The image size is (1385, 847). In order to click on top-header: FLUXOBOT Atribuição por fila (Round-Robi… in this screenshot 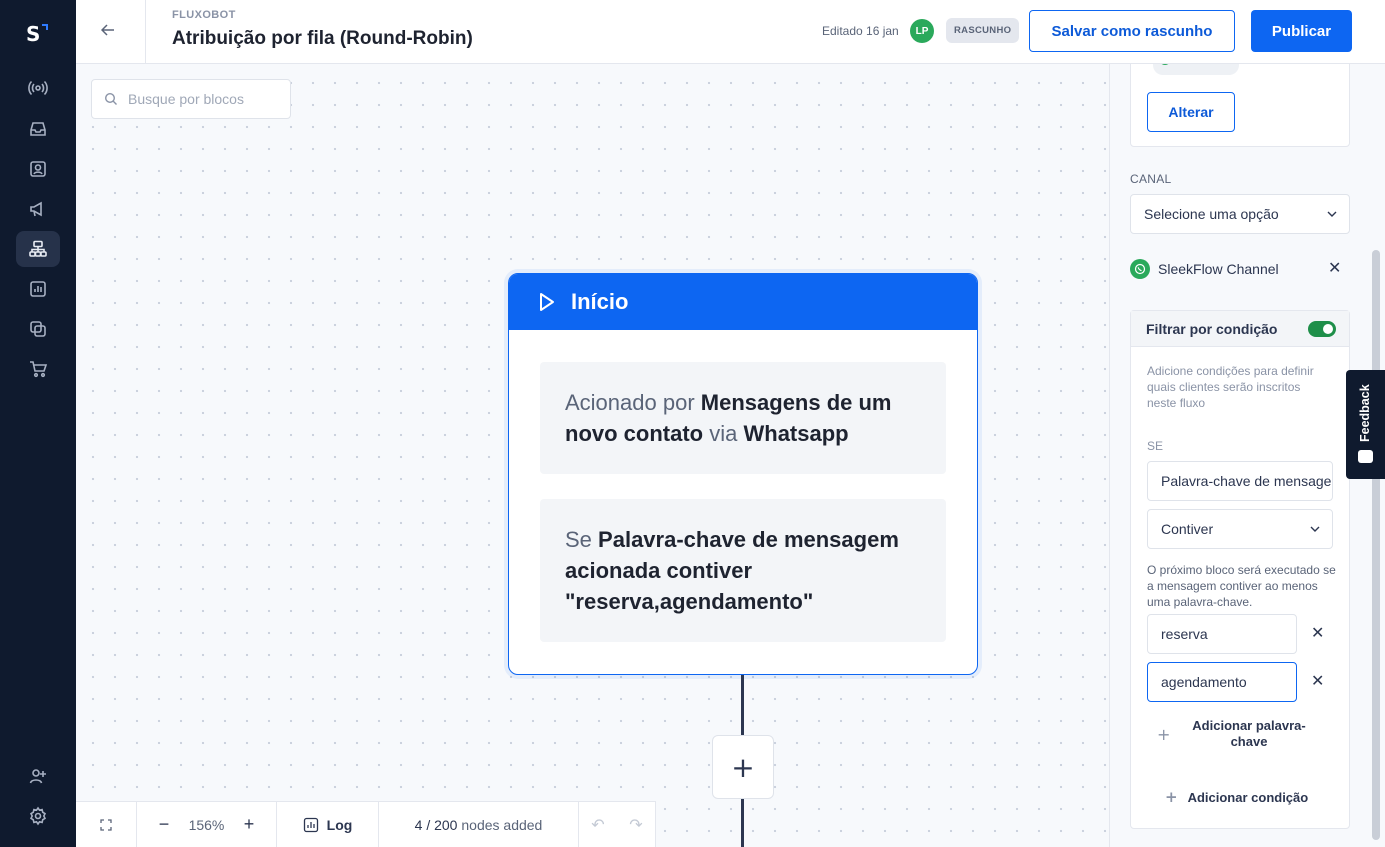, I will do `click(730, 32)`.